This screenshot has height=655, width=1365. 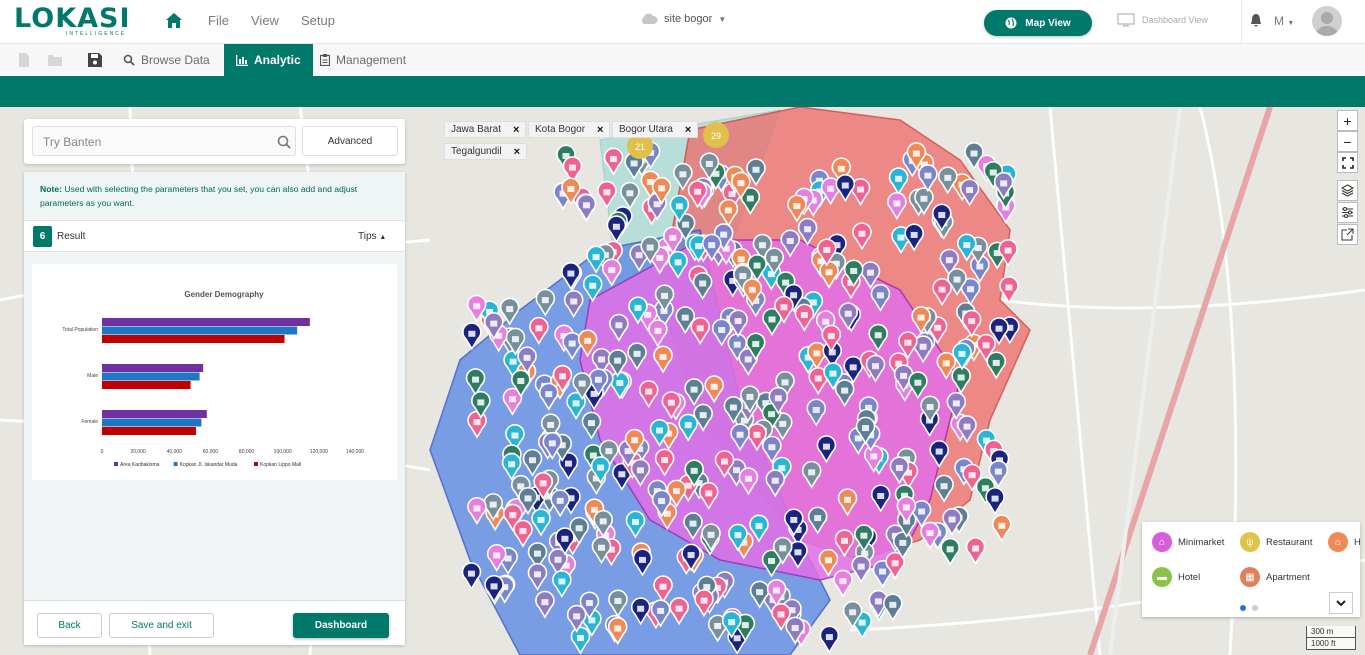 What do you see at coordinates (486, 151) in the screenshot?
I see `filter-chip: Tegalgundil ×` at bounding box center [486, 151].